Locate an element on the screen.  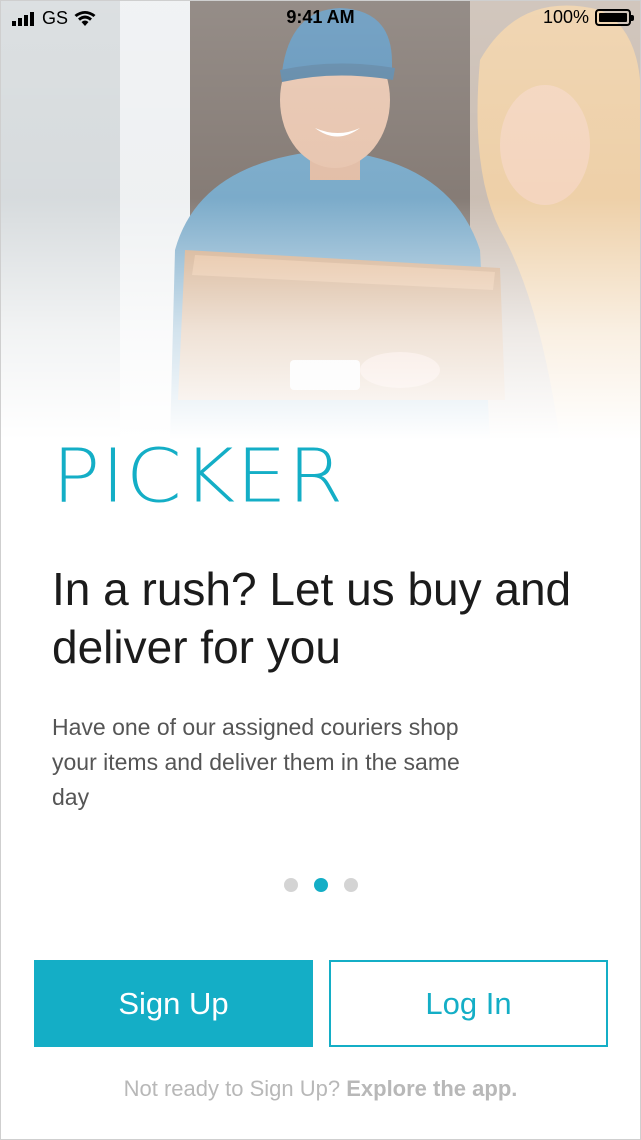
battery-percentage: 100% is located at coordinates (565, 17).